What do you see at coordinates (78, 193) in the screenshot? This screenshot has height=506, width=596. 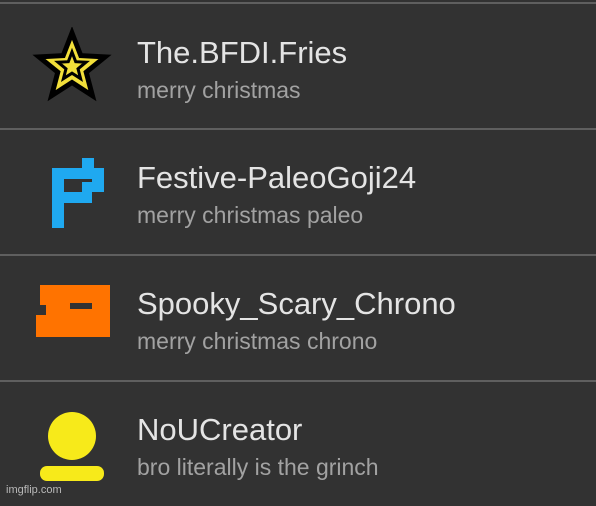 I see `pixel-p-icon` at bounding box center [78, 193].